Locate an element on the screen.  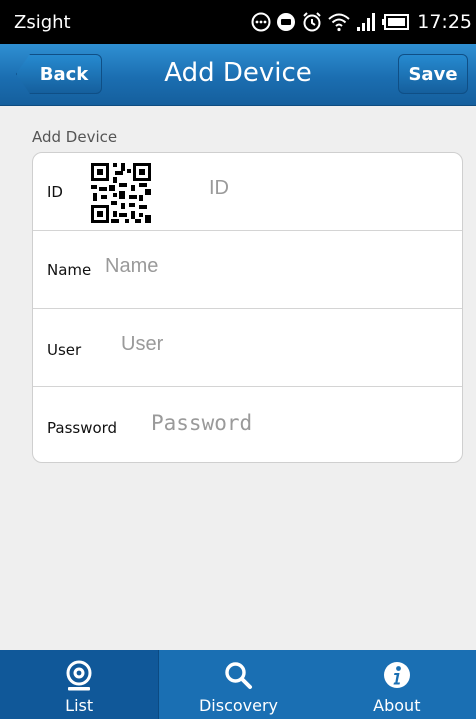
tab-discovery: Discovery is located at coordinates (238, 684).